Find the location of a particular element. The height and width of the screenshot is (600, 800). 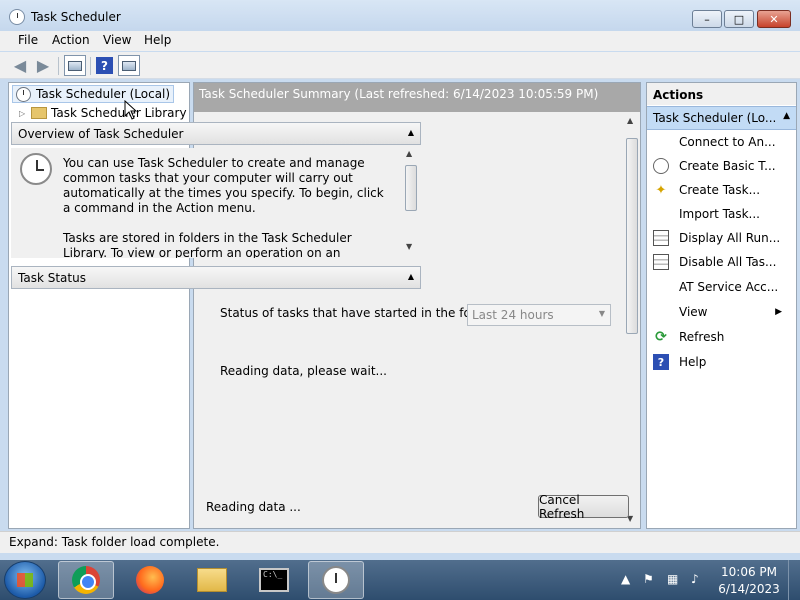

help-toolbar-button: ? is located at coordinates (104, 65).